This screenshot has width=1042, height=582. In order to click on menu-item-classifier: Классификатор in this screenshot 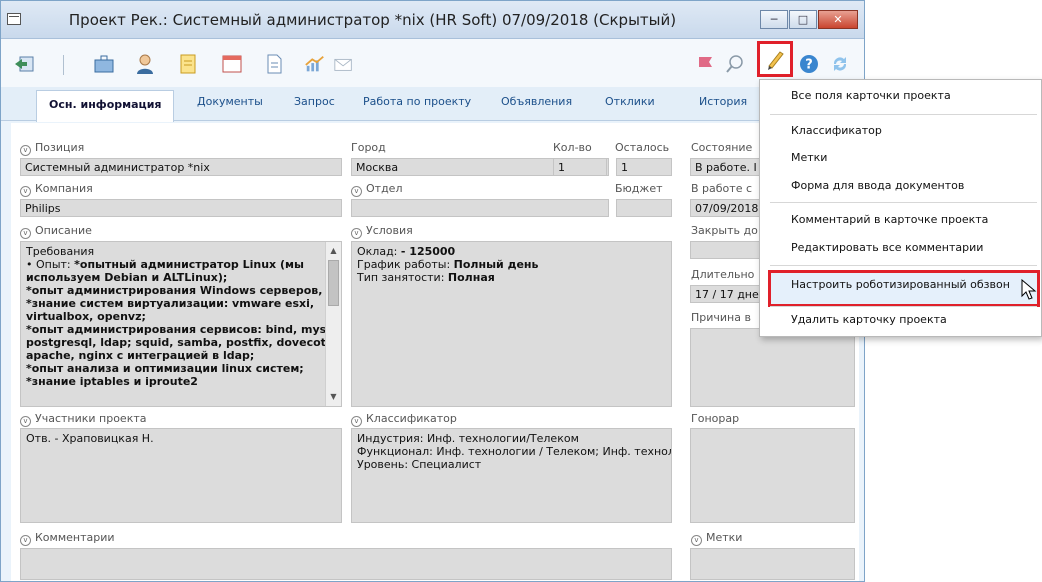, I will do `click(836, 130)`.